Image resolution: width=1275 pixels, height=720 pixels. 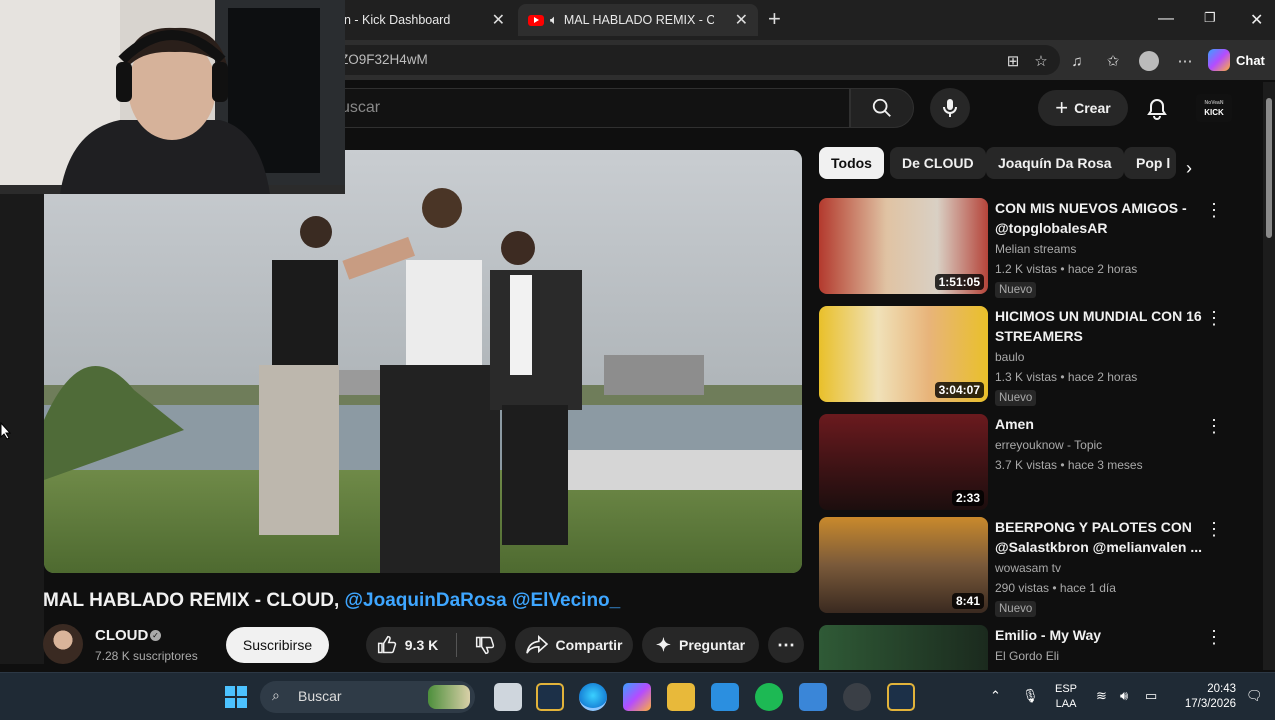 I want to click on create-button: + Crear, so click(x=1083, y=108).